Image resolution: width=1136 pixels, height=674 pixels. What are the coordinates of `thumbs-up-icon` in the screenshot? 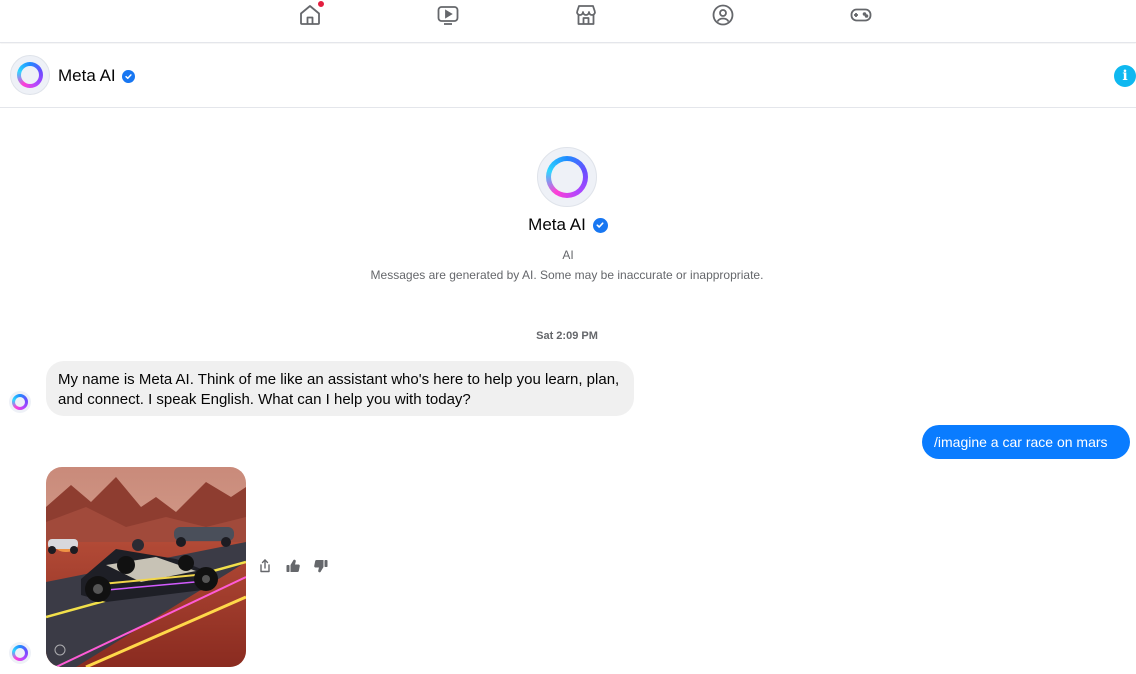 It's located at (293, 566).